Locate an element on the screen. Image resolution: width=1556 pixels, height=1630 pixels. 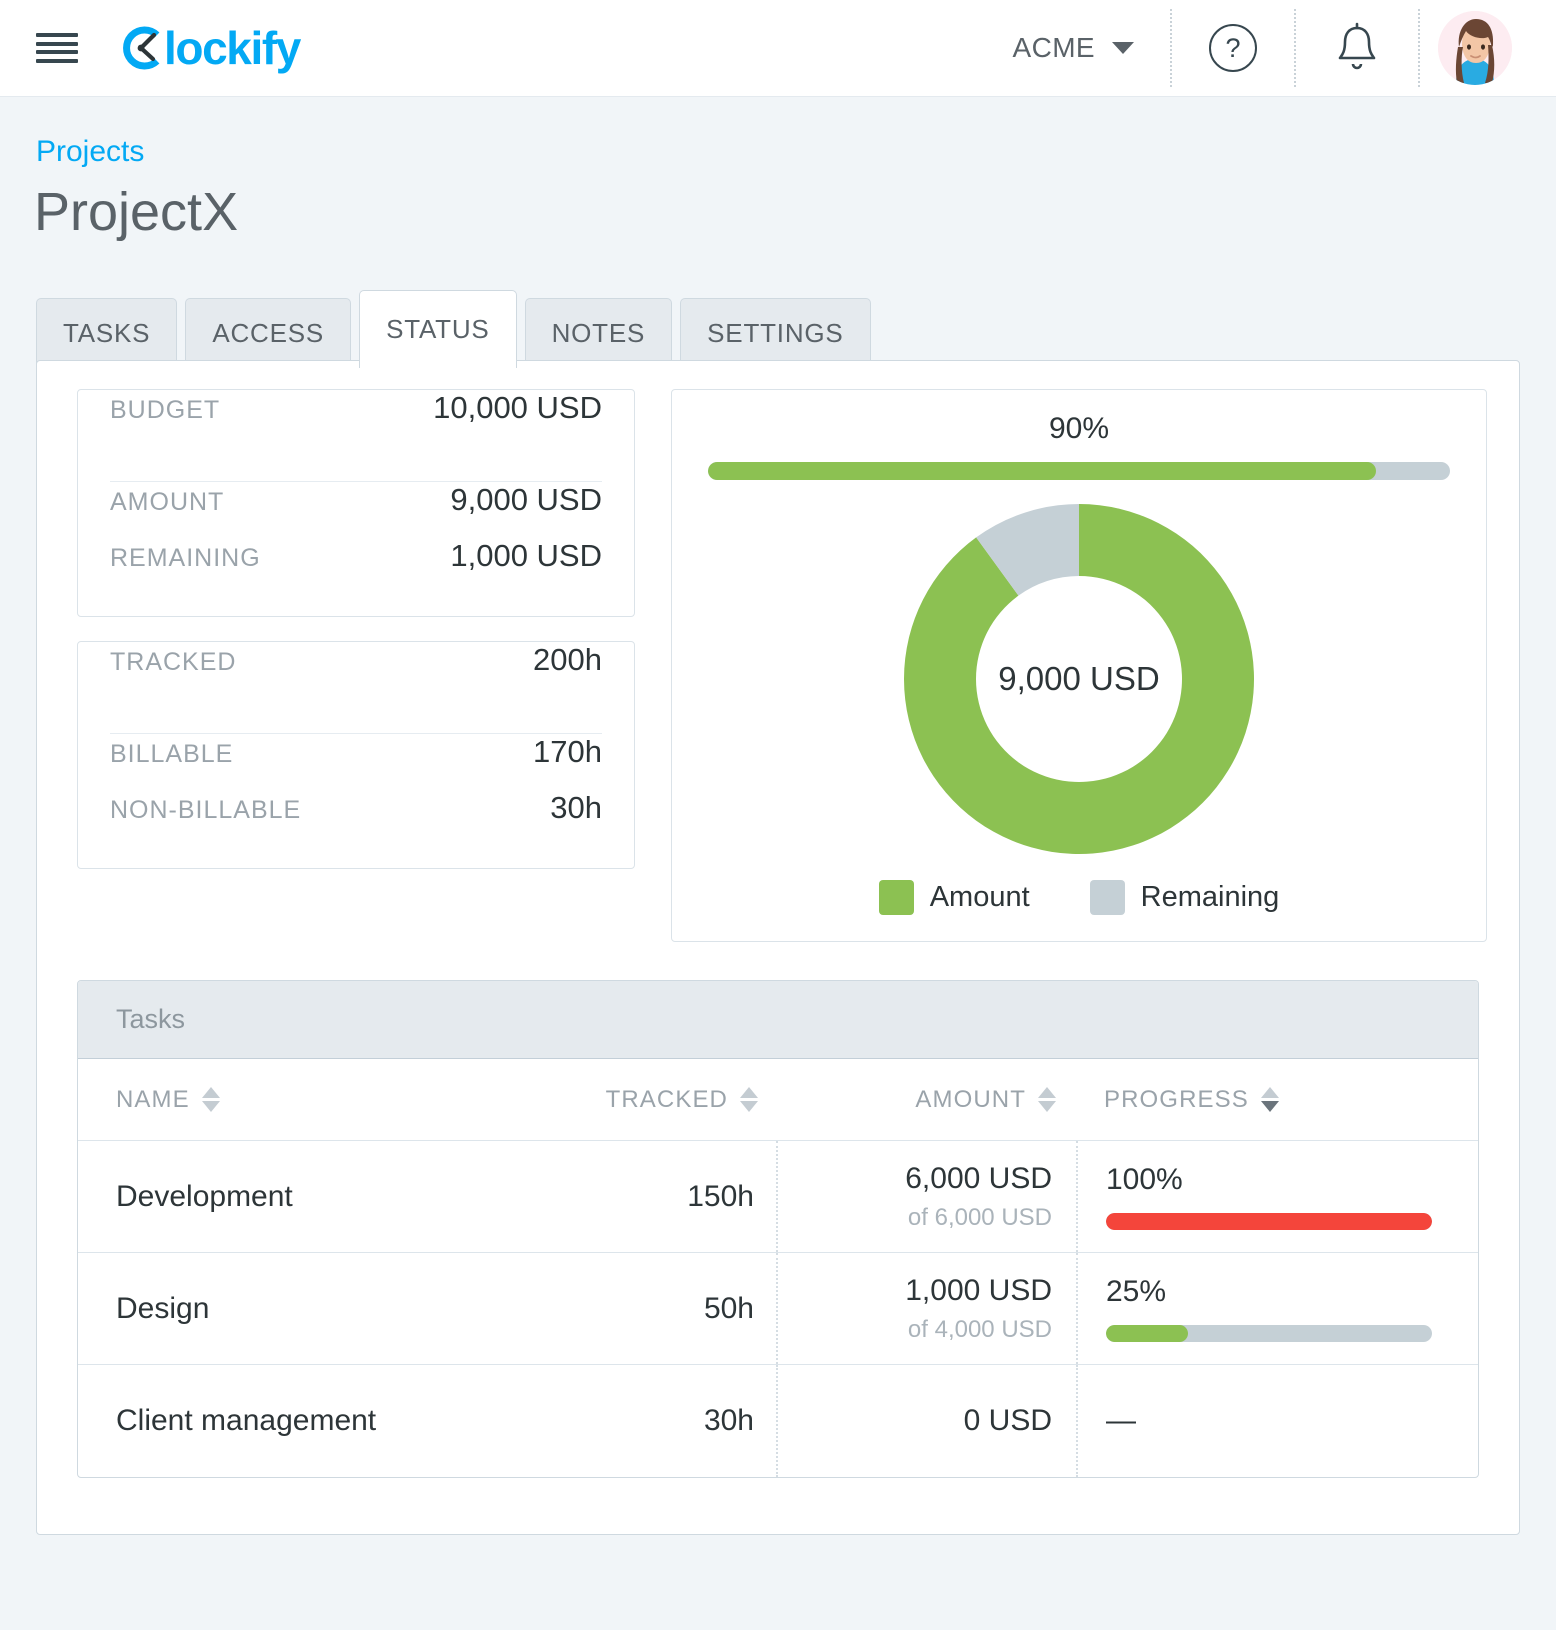
task-progress-label: 25% is located at coordinates (1136, 1291).